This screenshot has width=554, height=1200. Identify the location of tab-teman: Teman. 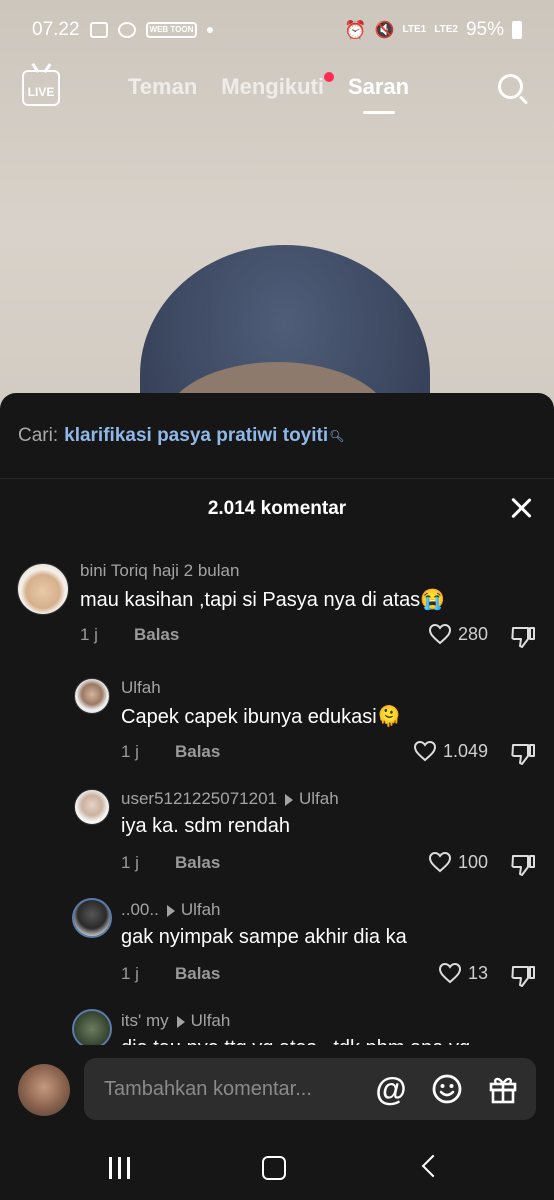
(162, 87).